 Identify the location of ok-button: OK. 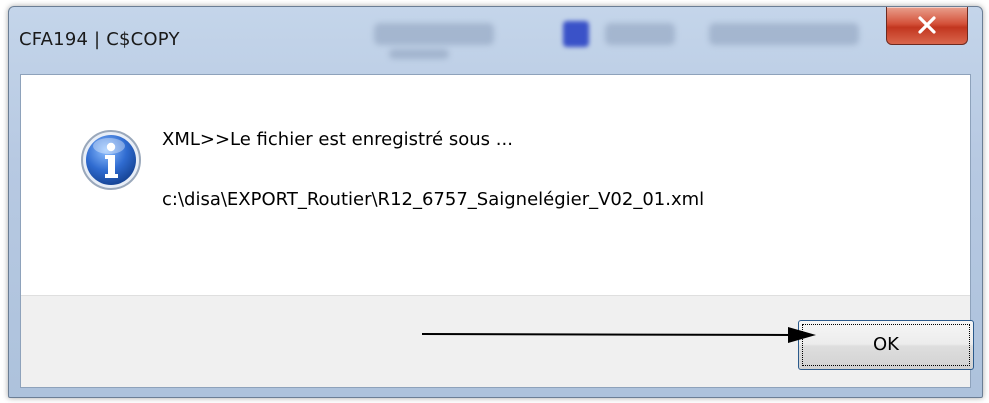
(886, 345).